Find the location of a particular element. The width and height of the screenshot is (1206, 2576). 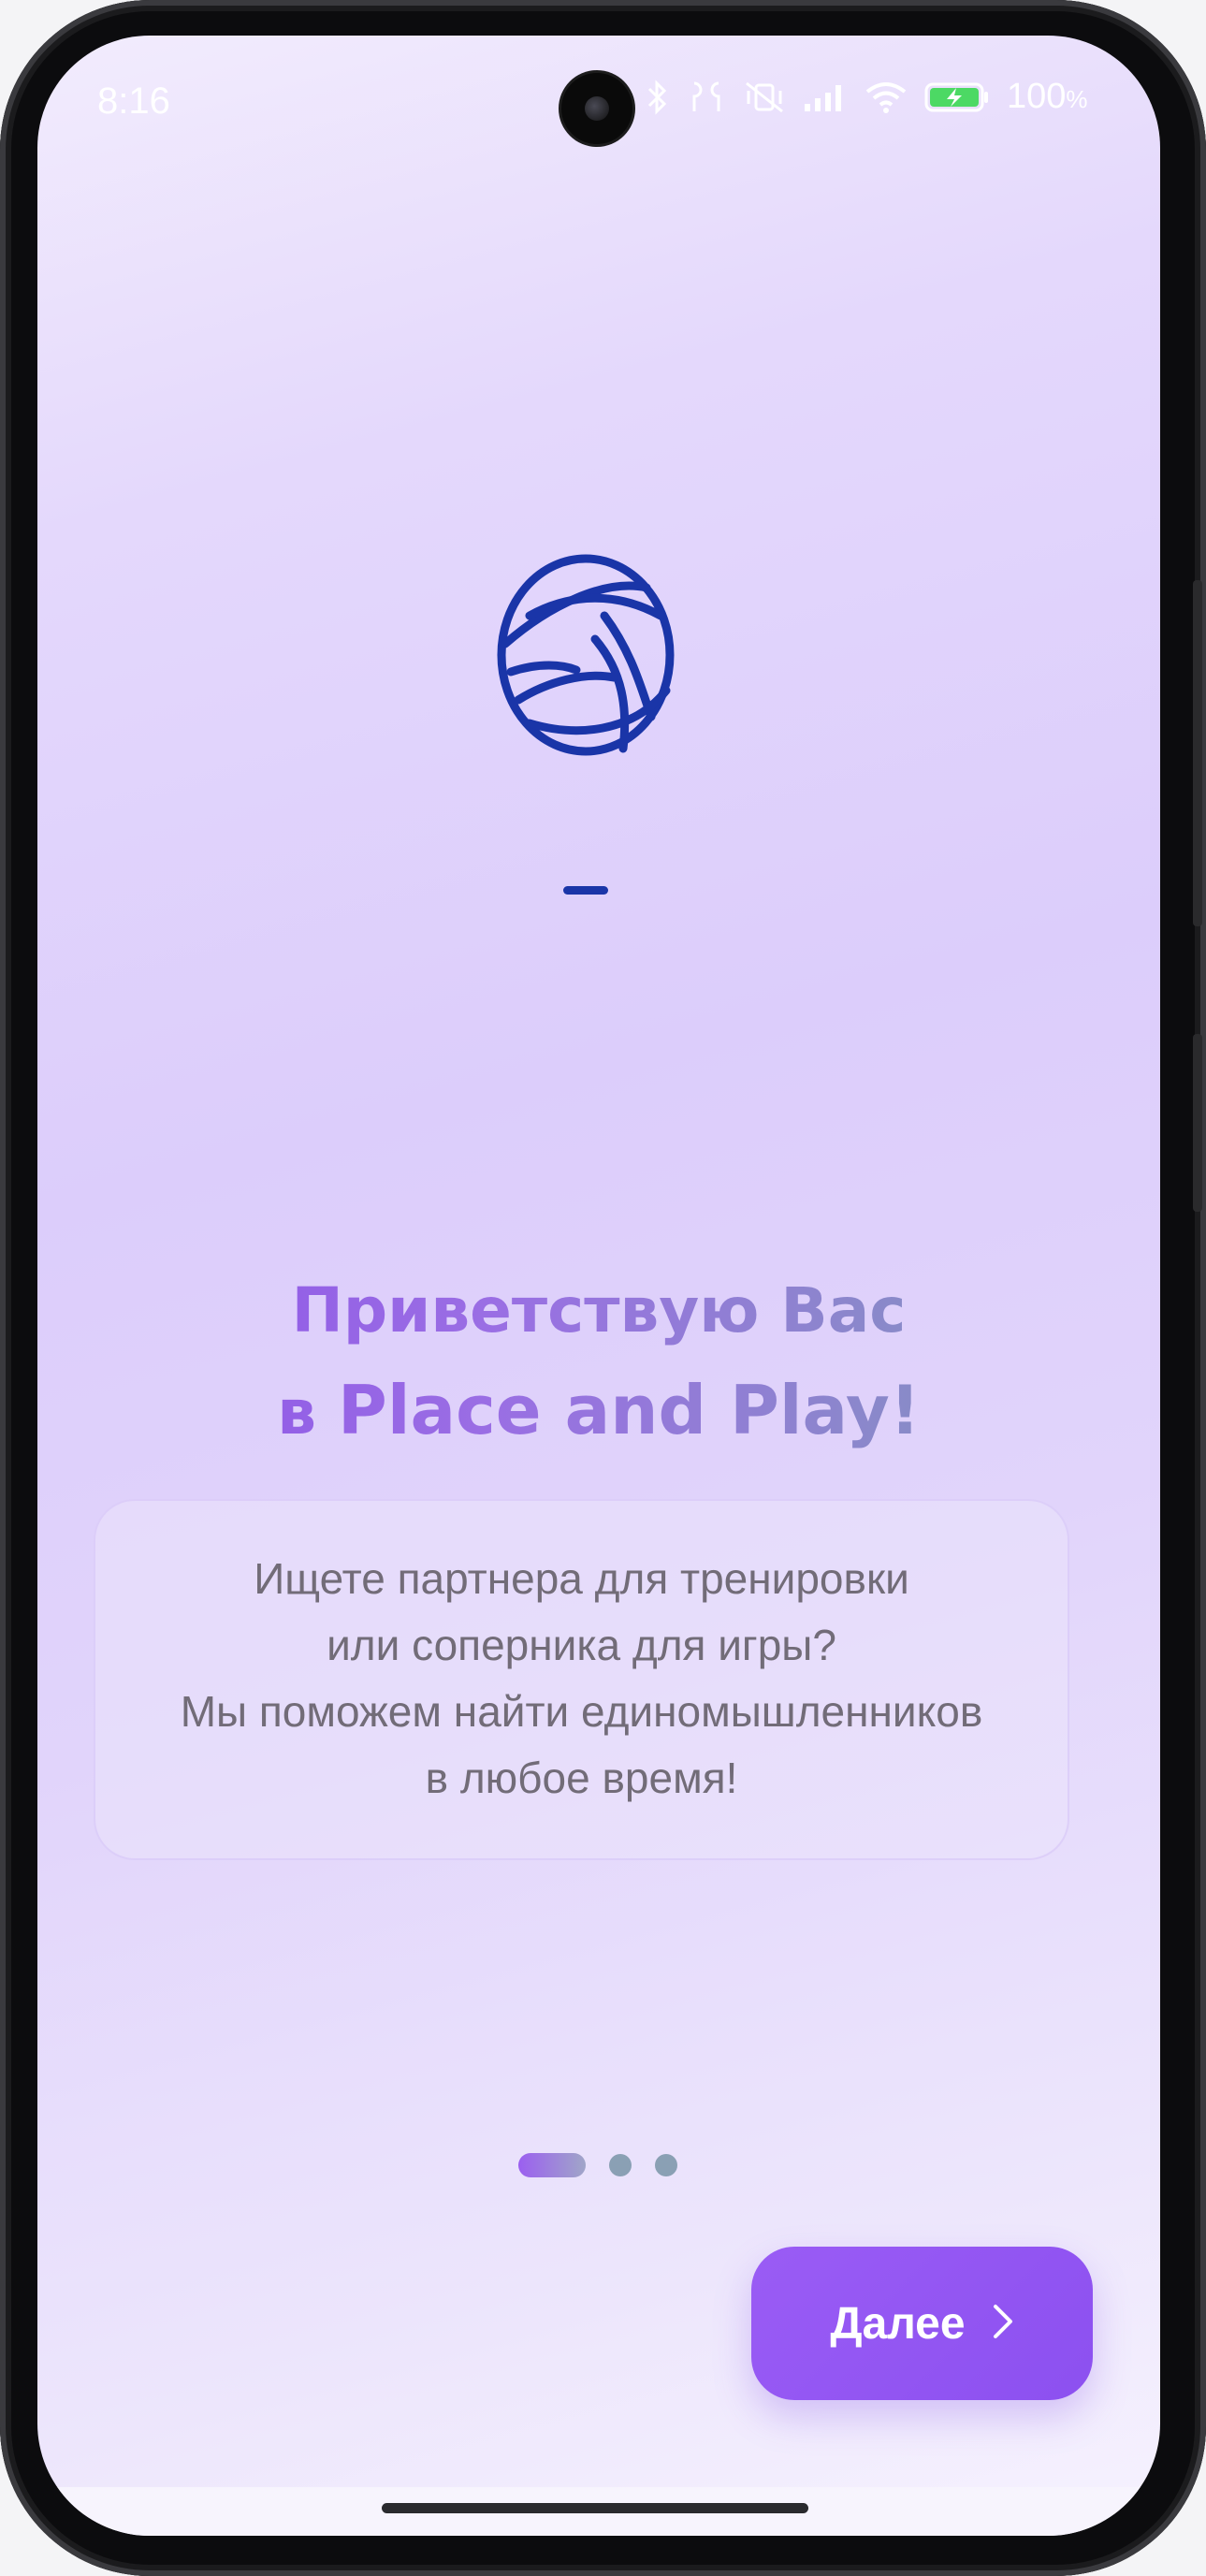

vibrate-off-icon is located at coordinates (764, 97).